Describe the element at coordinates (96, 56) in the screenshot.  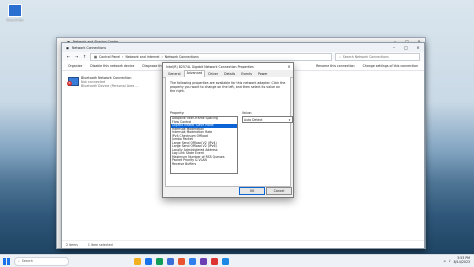
I see `control-panel-icon: ▦` at that location.